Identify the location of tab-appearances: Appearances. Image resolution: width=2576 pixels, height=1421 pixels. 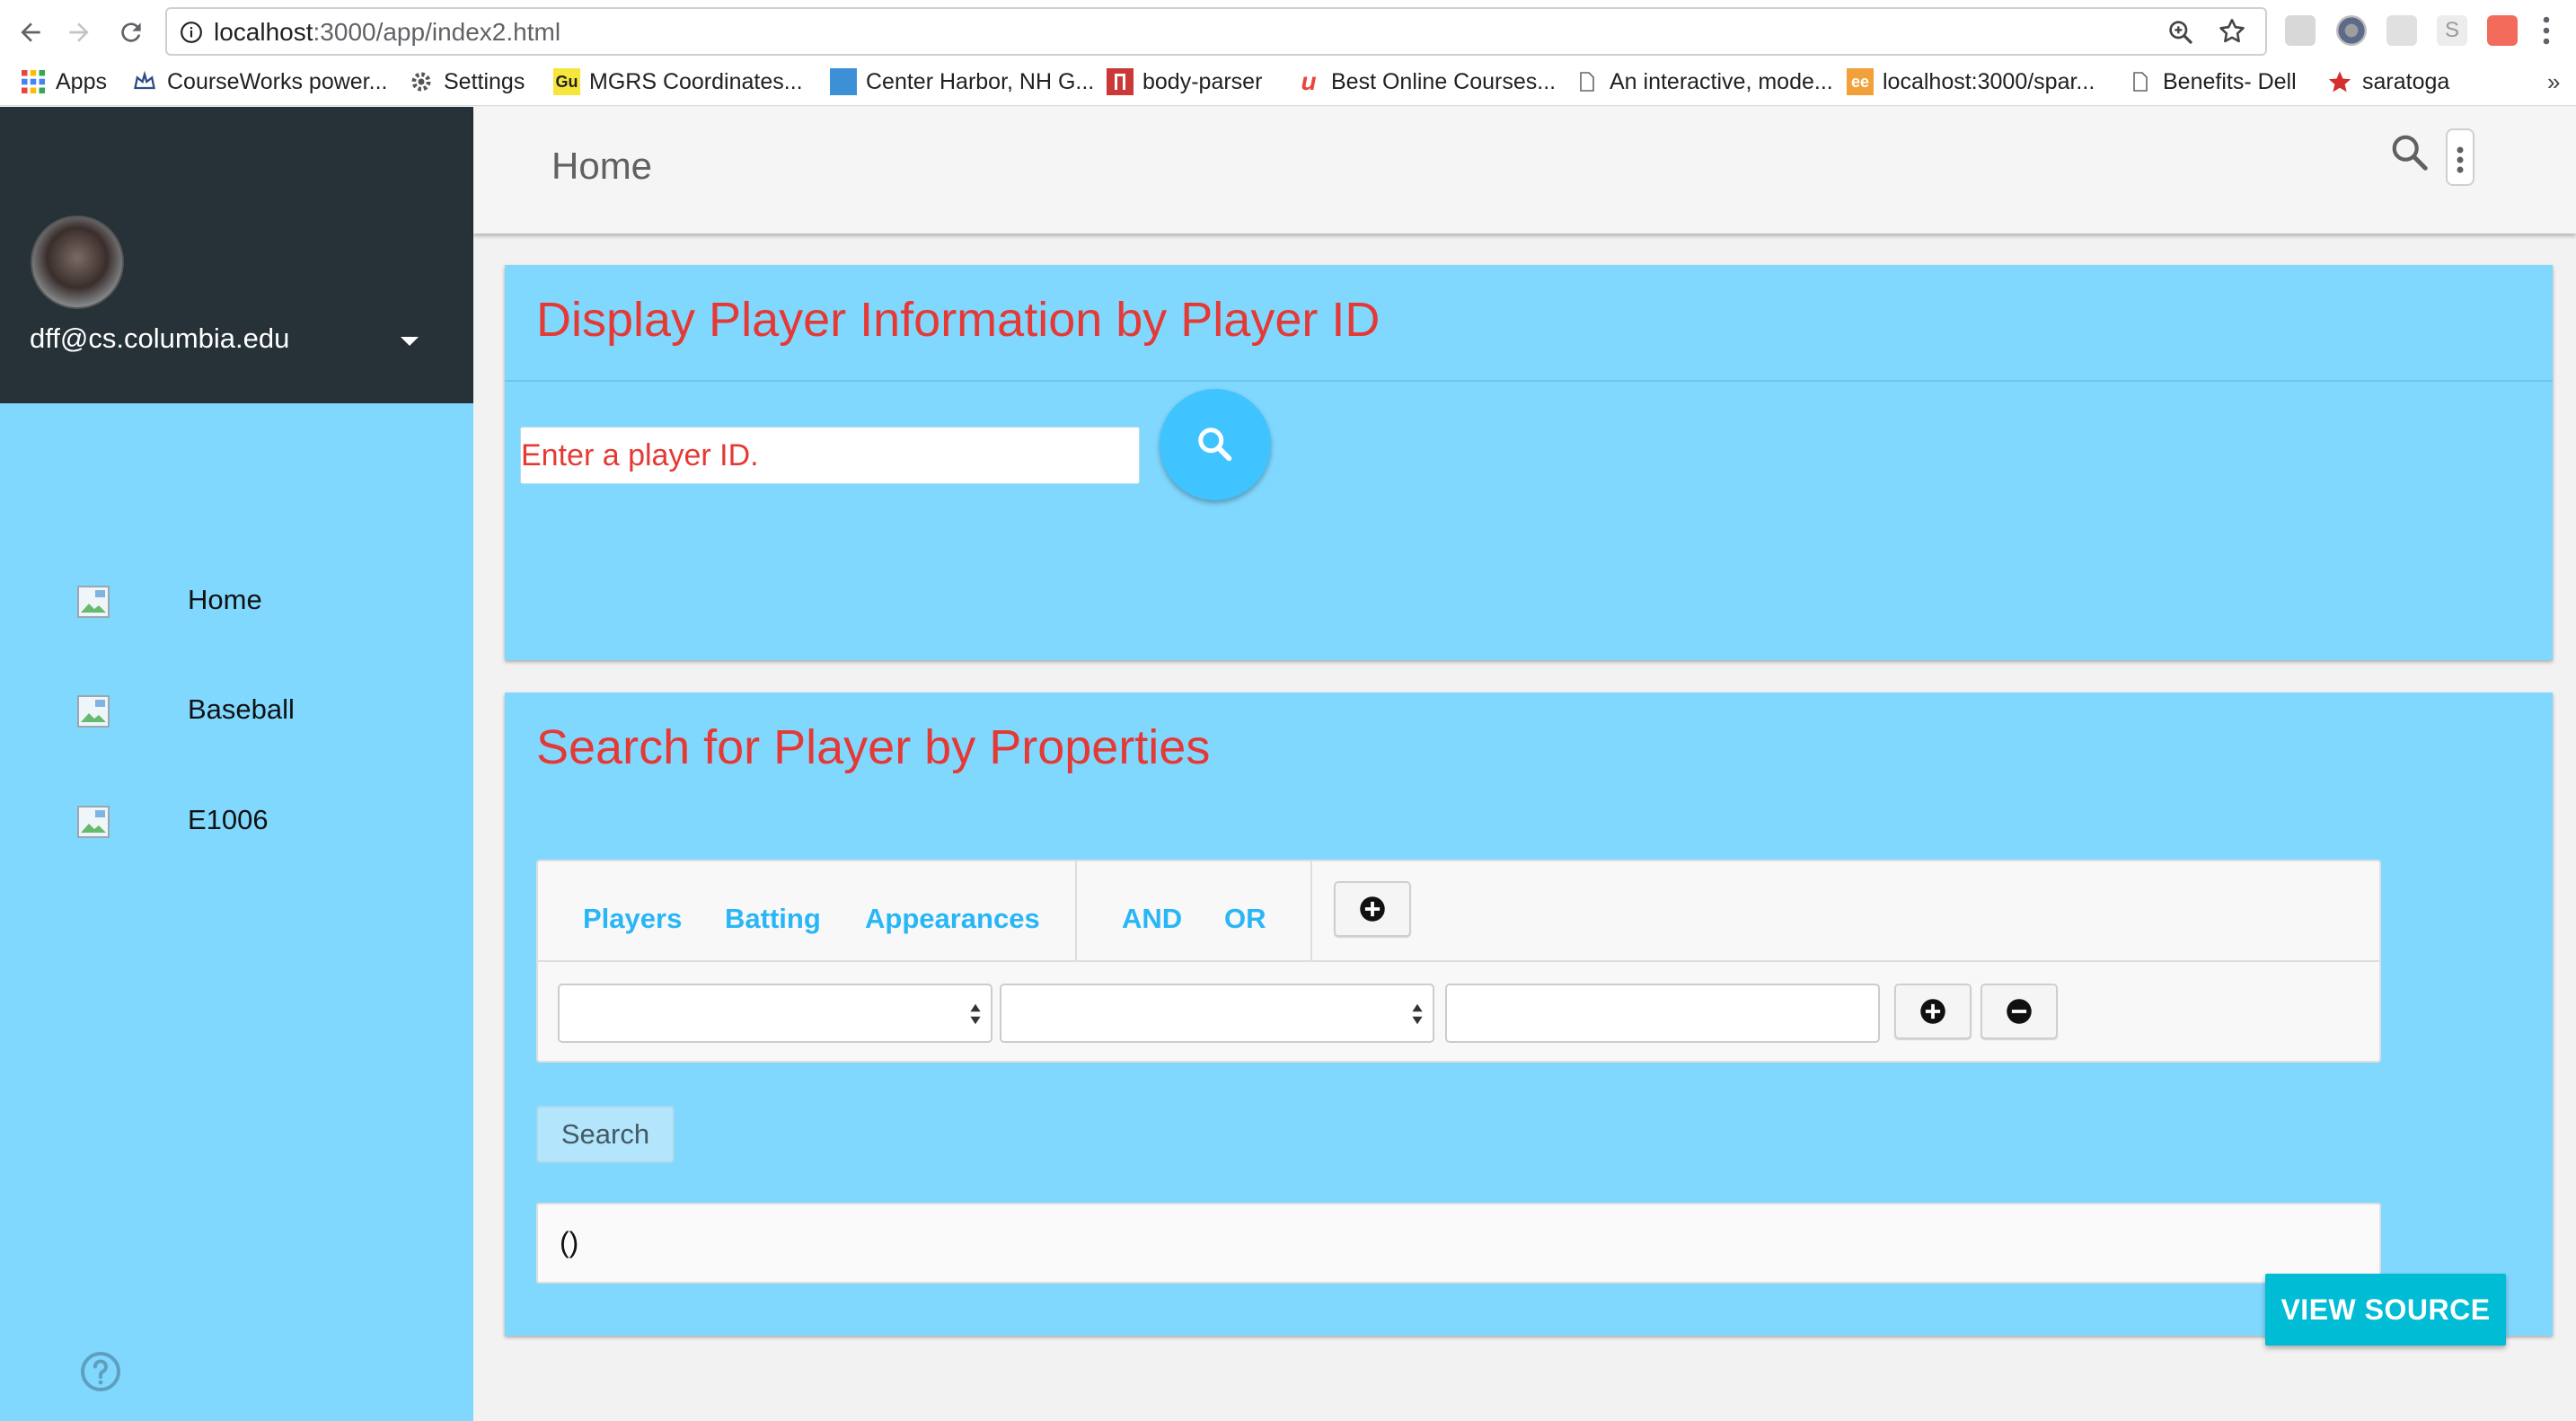
(952, 919).